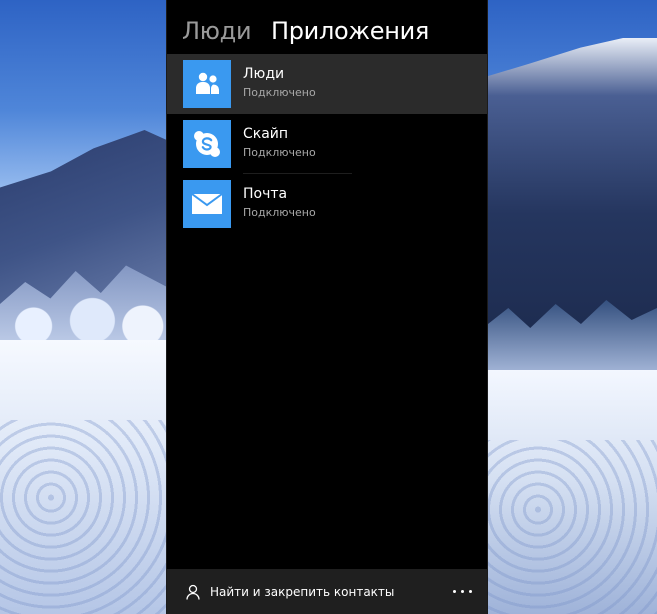 This screenshot has width=657, height=614. I want to click on app-item-skype: Скайп Подключено, so click(327, 144).